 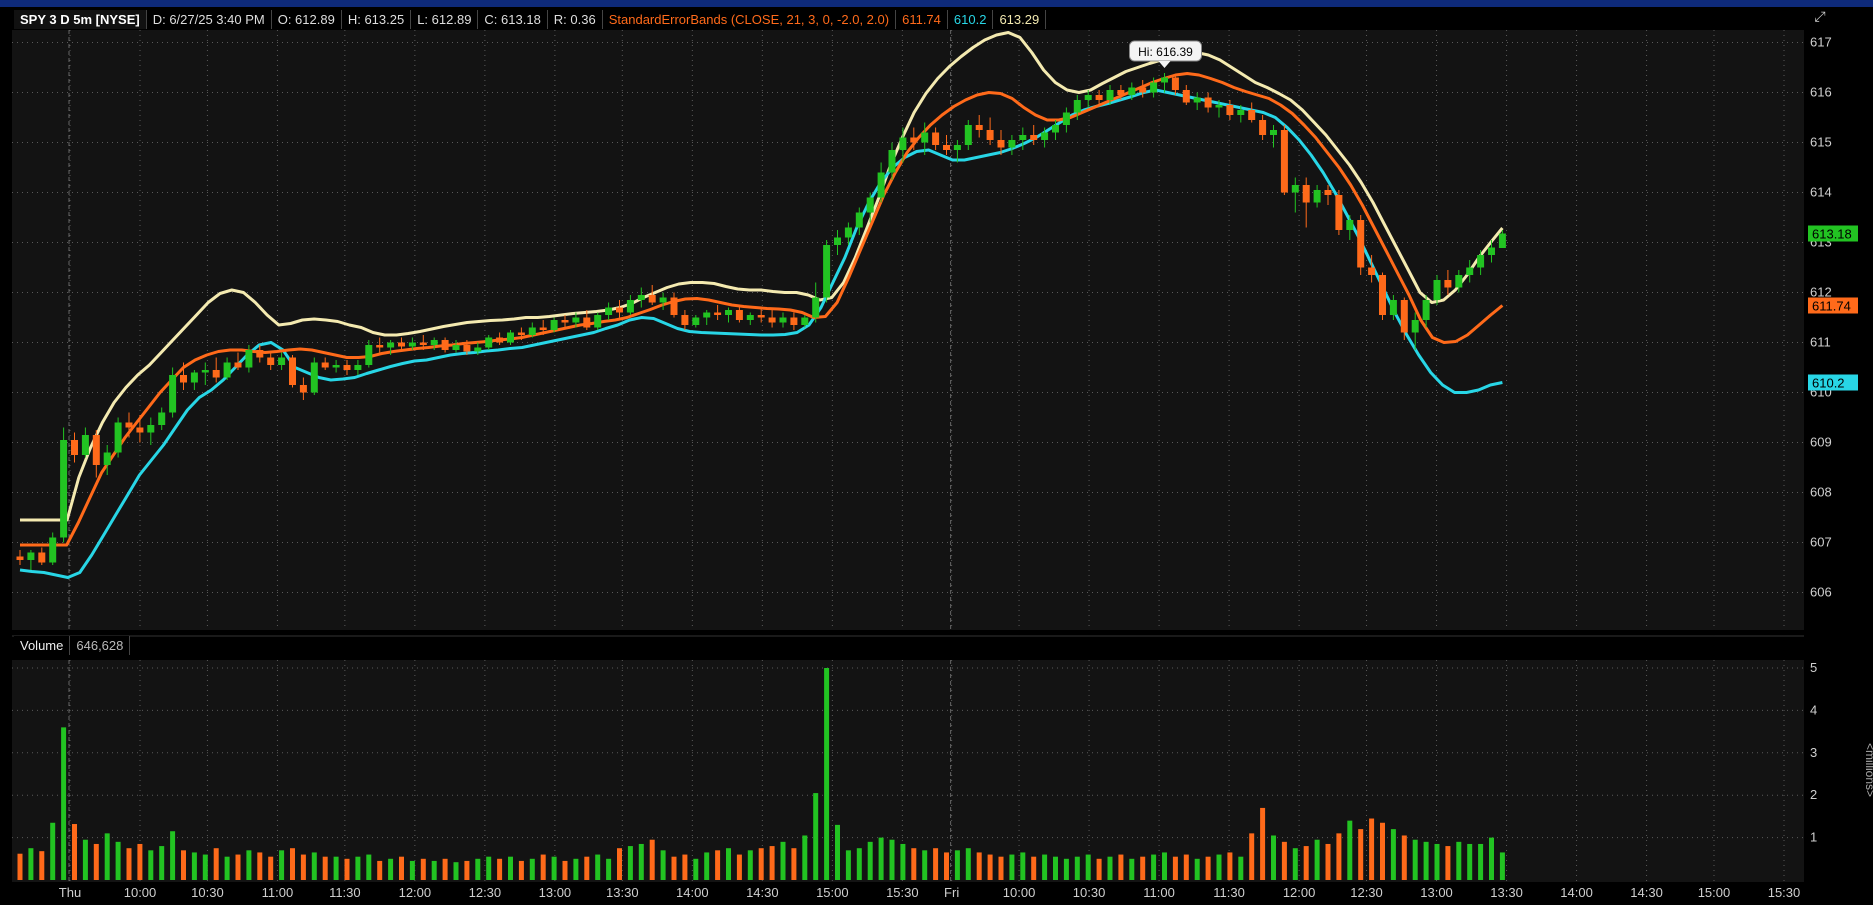 I want to click on time-tick-label: 10:30, so click(x=207, y=892).